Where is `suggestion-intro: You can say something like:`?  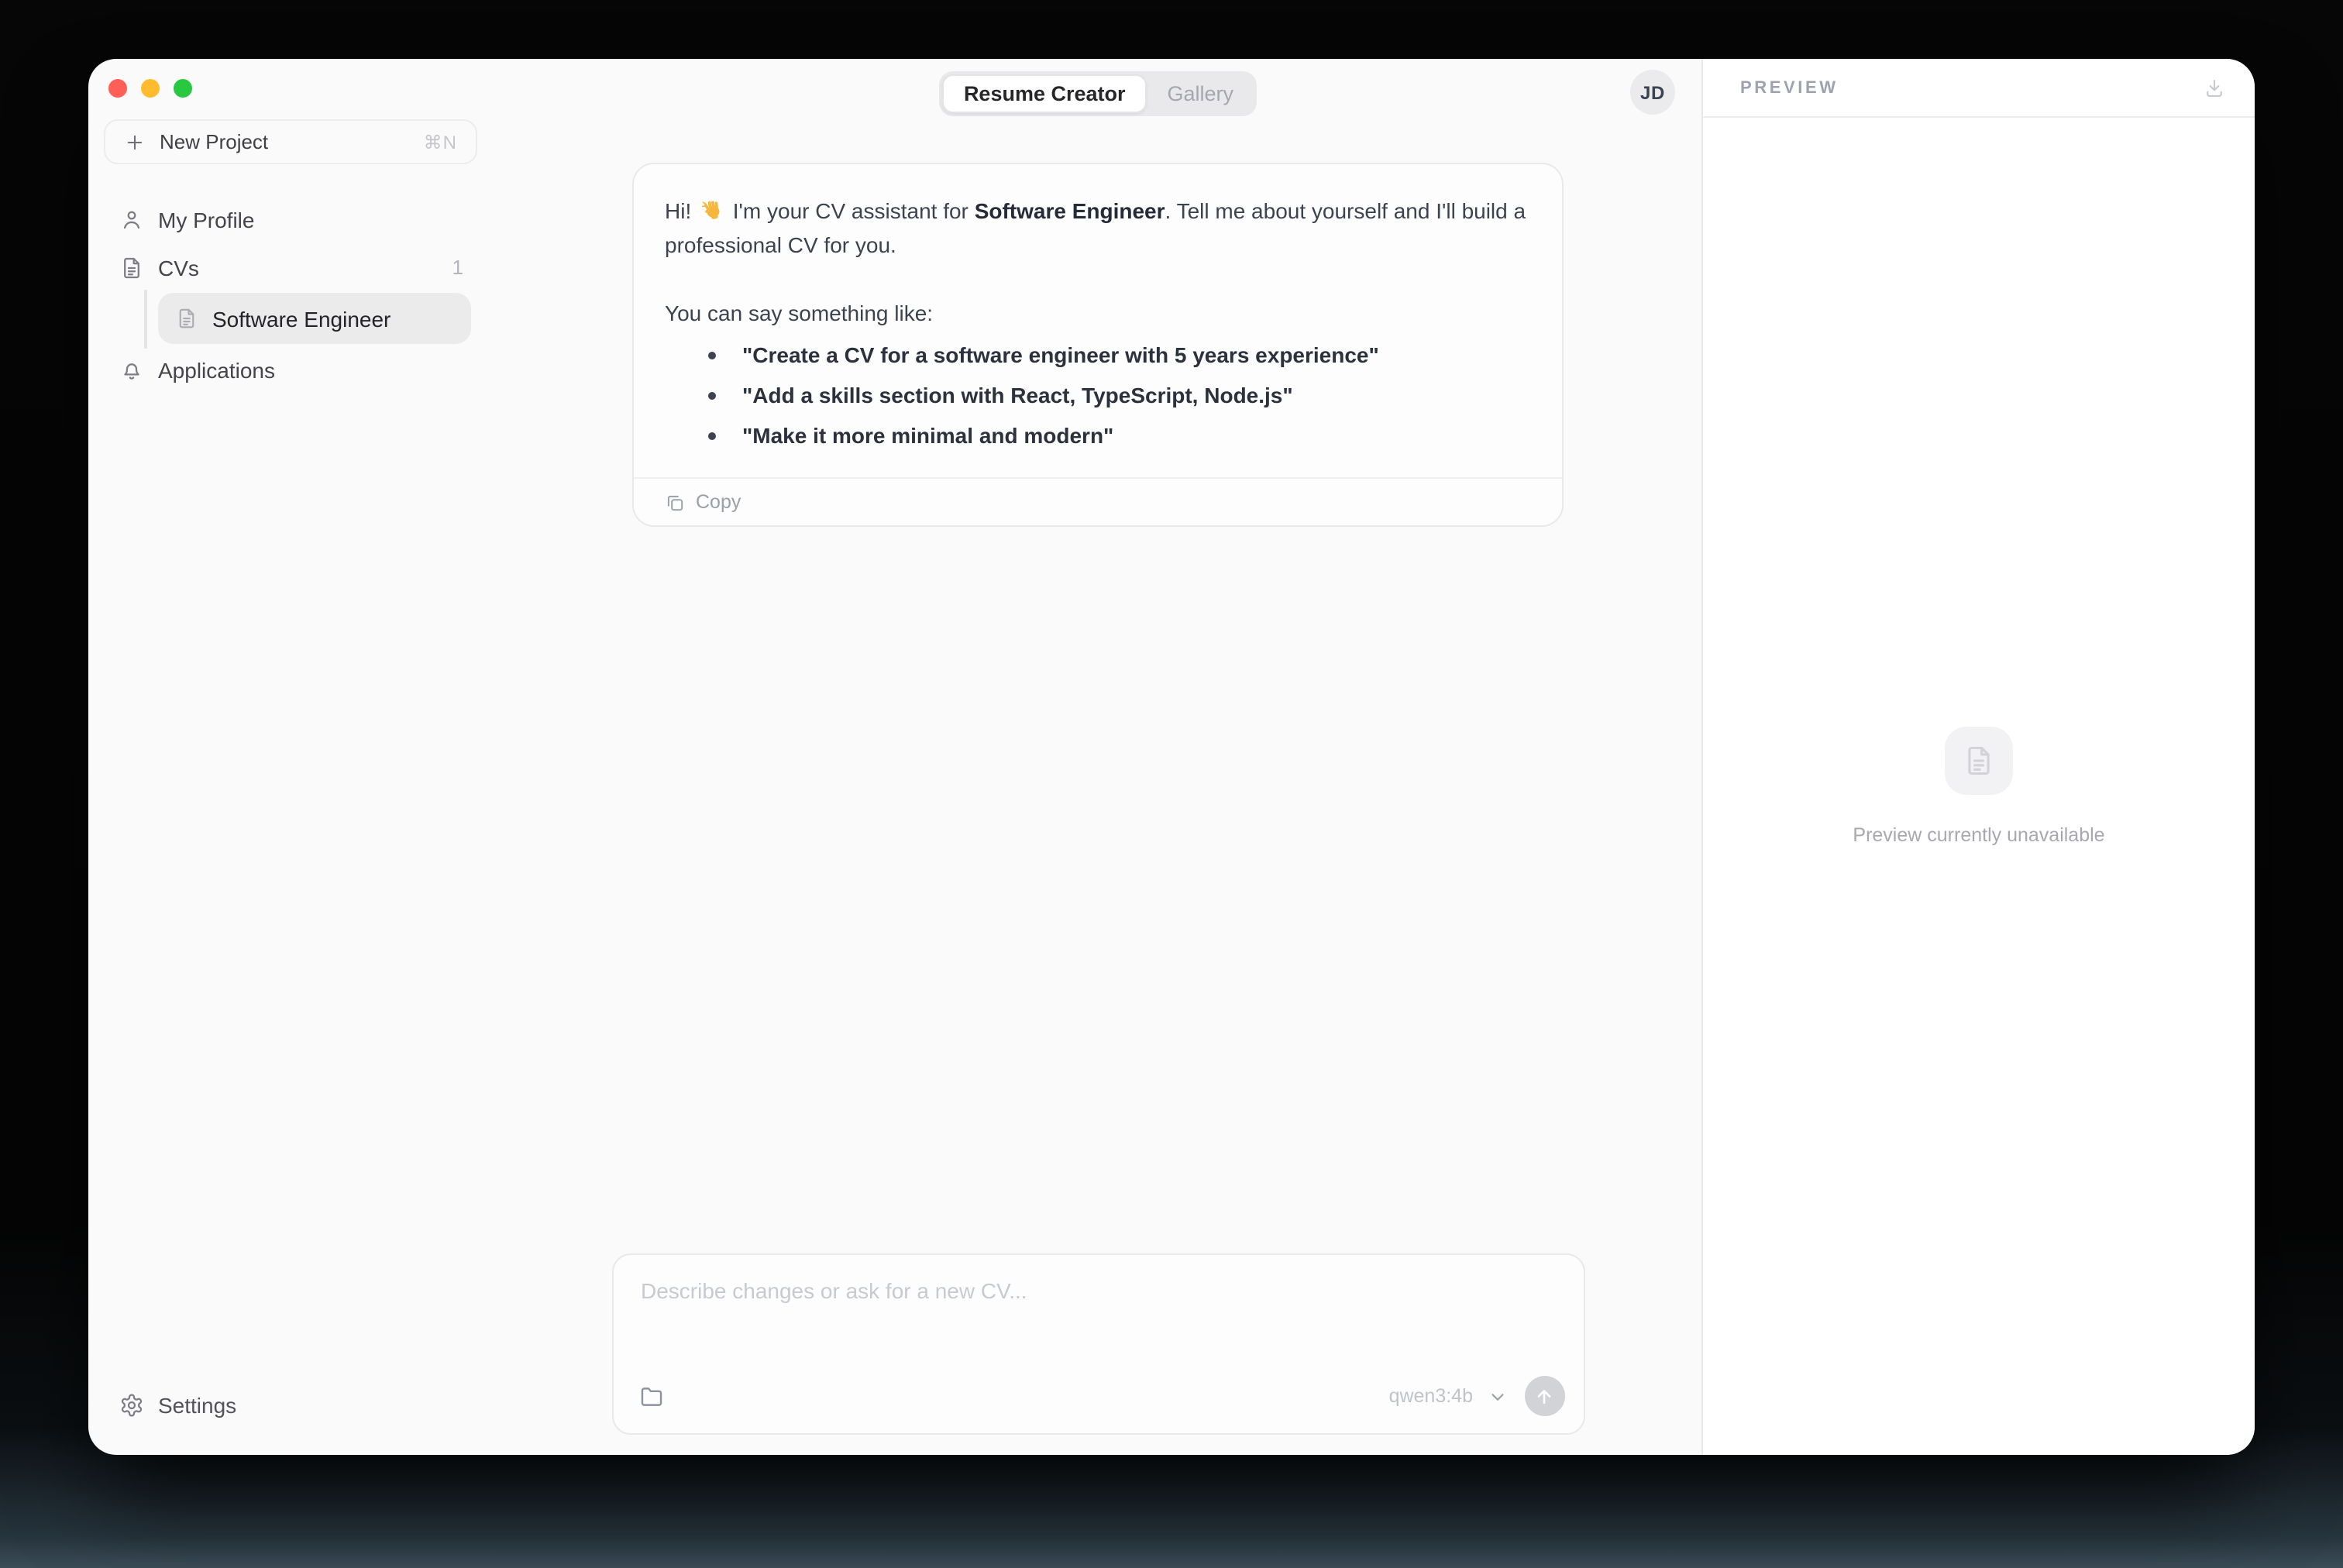 suggestion-intro: You can say something like: is located at coordinates (799, 313).